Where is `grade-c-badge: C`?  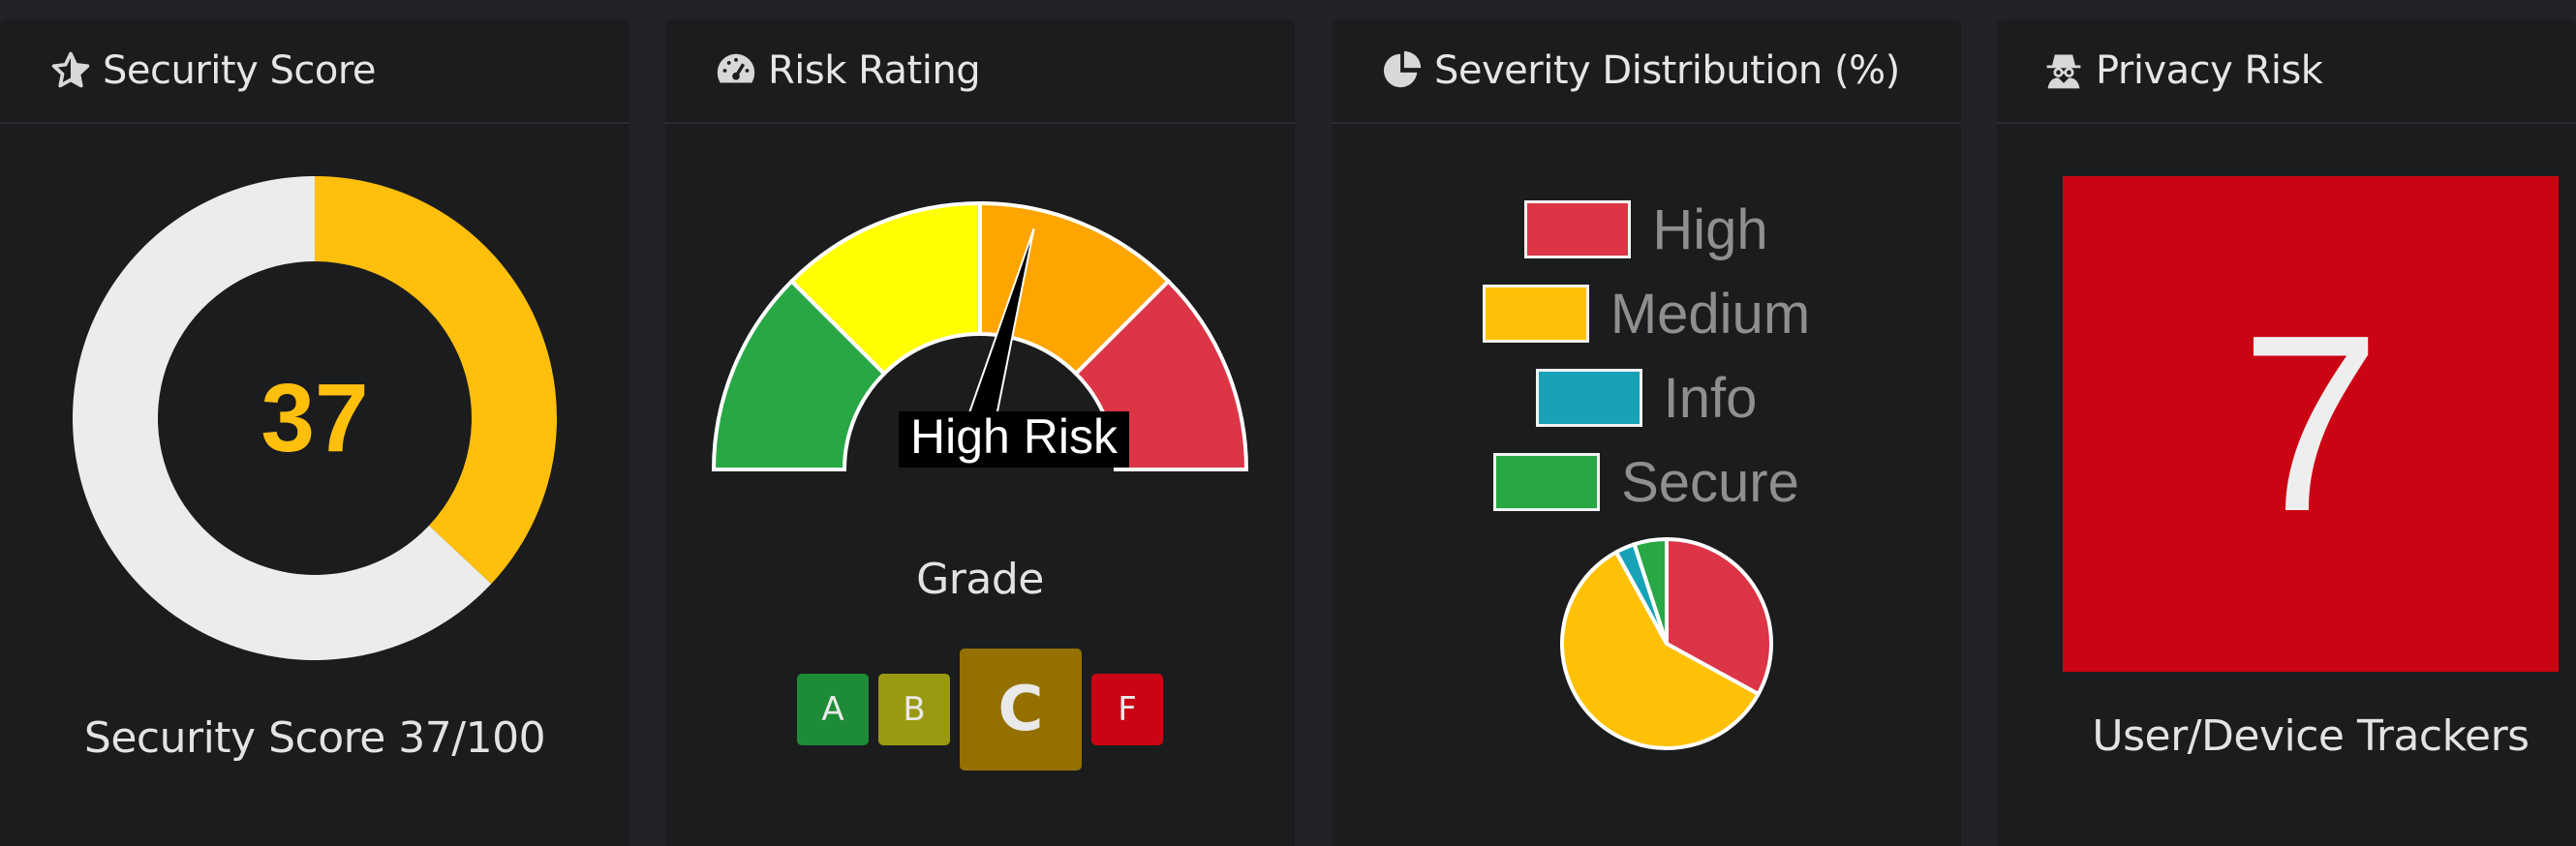
grade-c-badge: C is located at coordinates (1021, 709).